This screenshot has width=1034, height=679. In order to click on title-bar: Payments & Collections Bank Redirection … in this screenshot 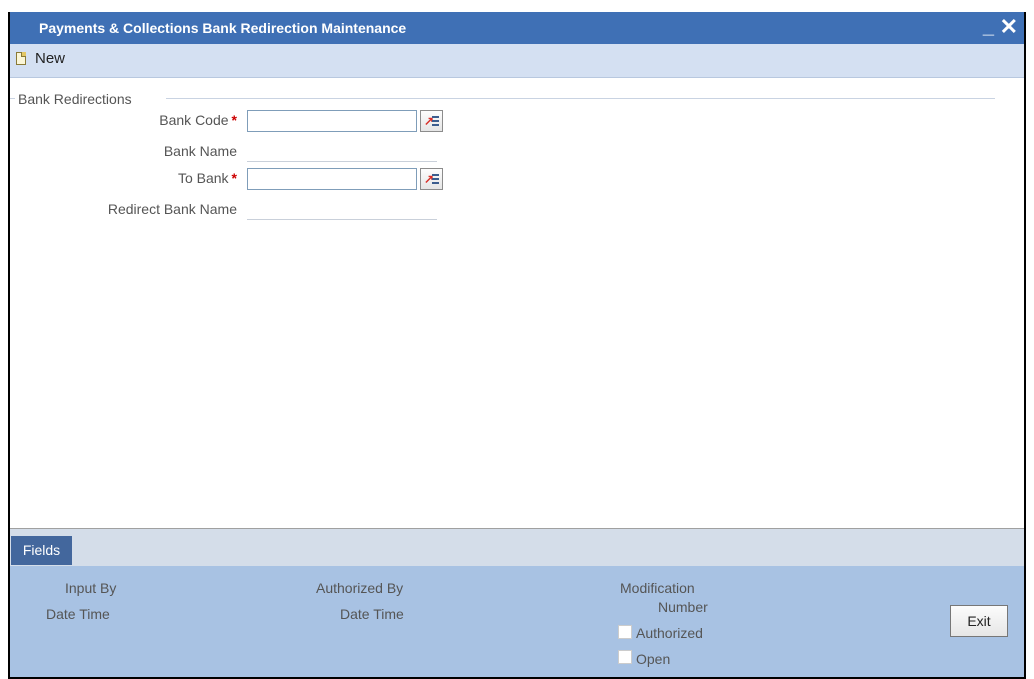, I will do `click(517, 28)`.